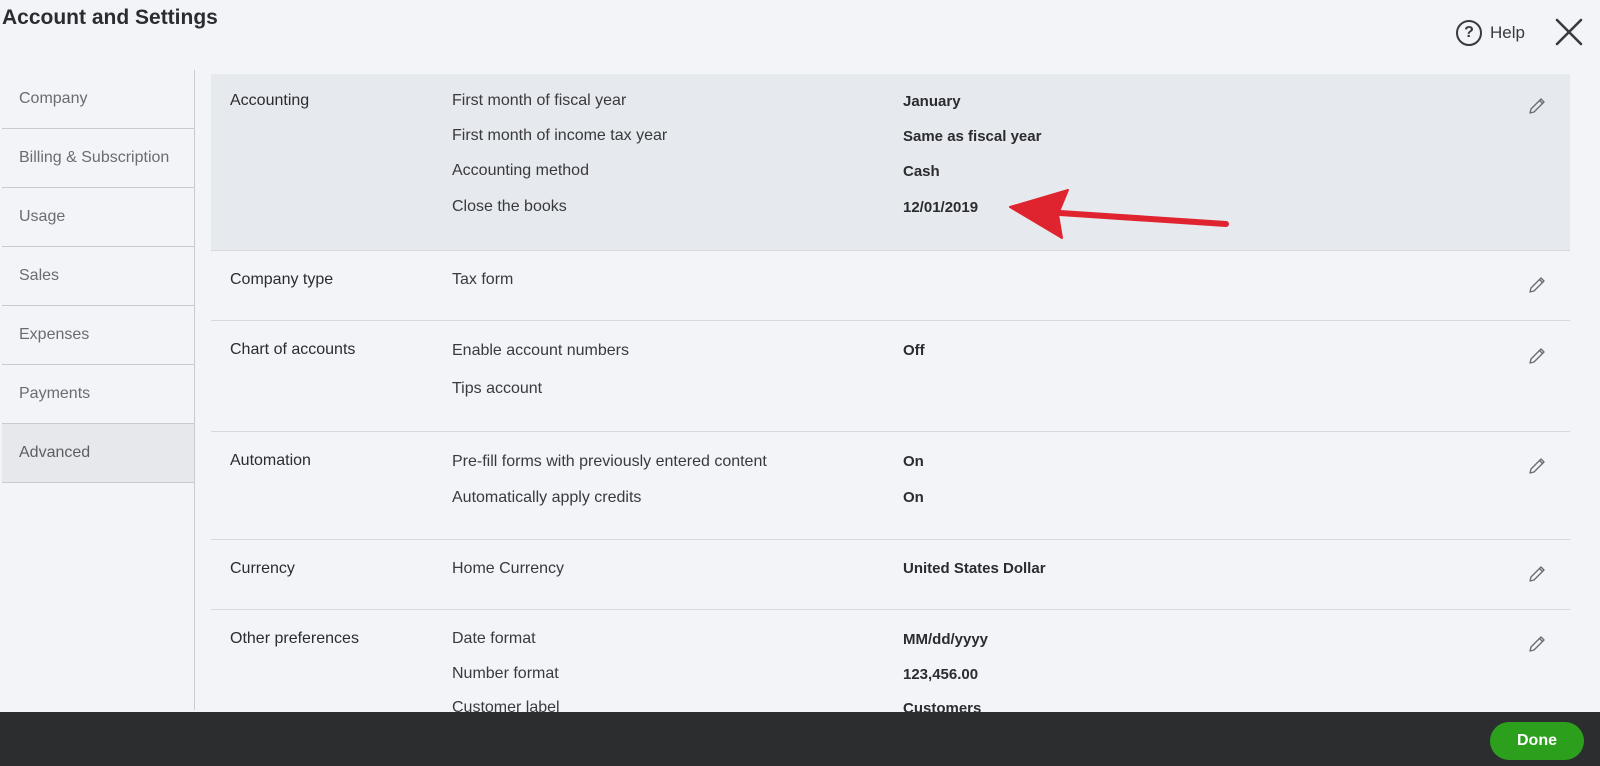  I want to click on row-label: Close the books, so click(509, 206).